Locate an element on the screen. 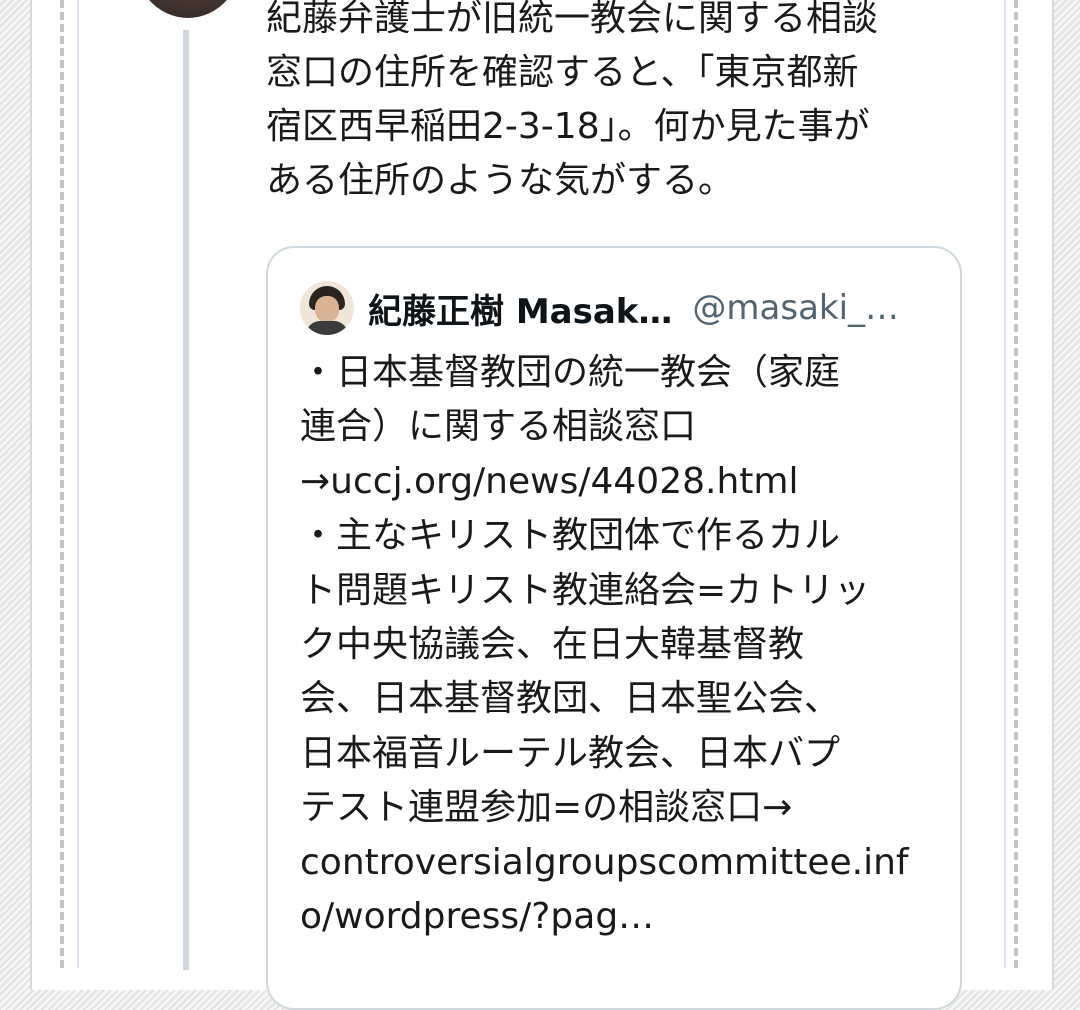  quoted-text-line: 会、日本基督教団、日本聖公会、 is located at coordinates (570, 699).